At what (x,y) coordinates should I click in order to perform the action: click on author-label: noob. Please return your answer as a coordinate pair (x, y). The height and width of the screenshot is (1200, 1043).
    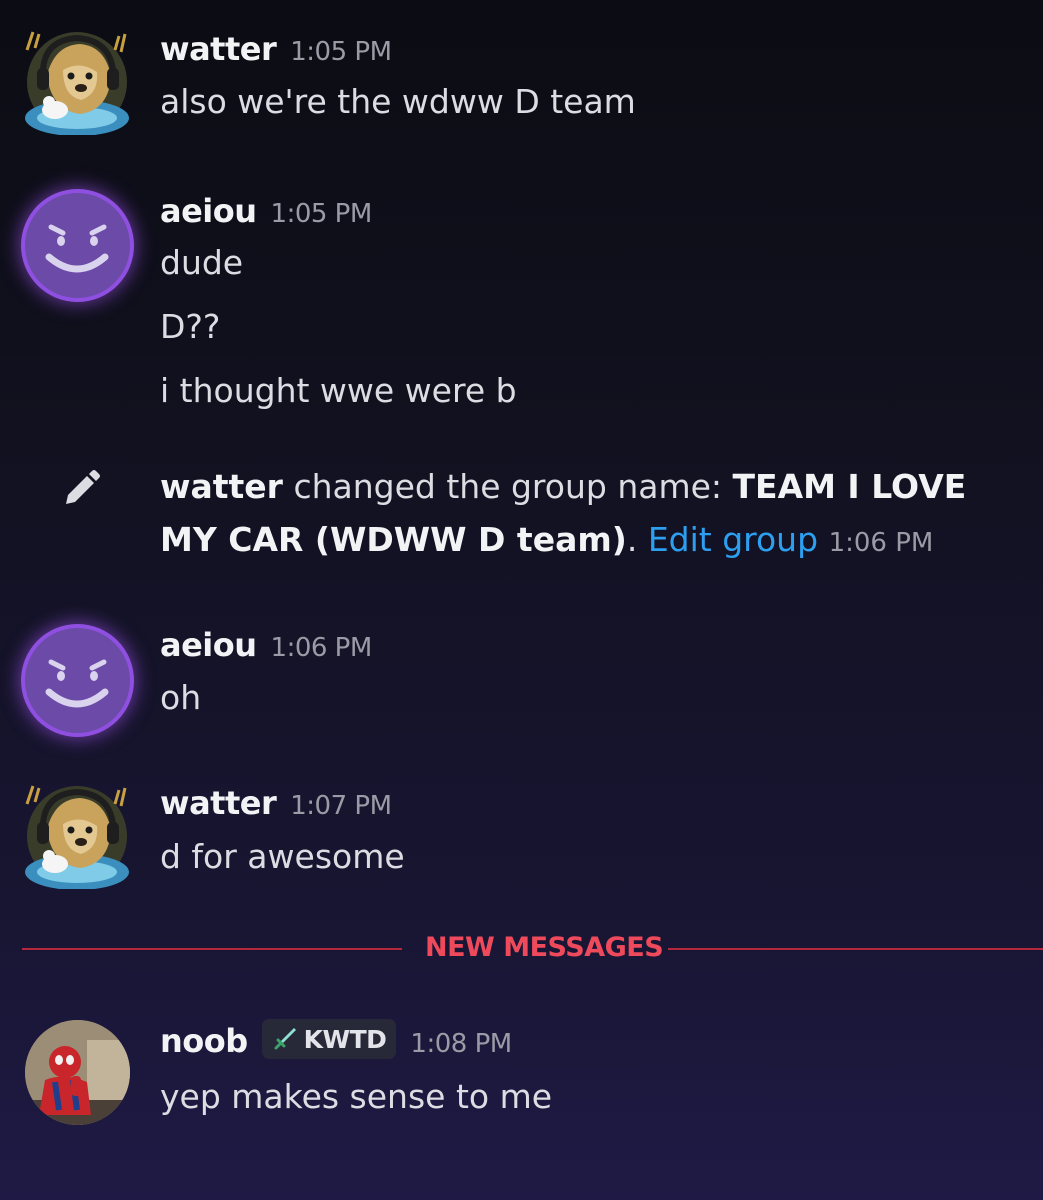
    Looking at the image, I should click on (204, 1041).